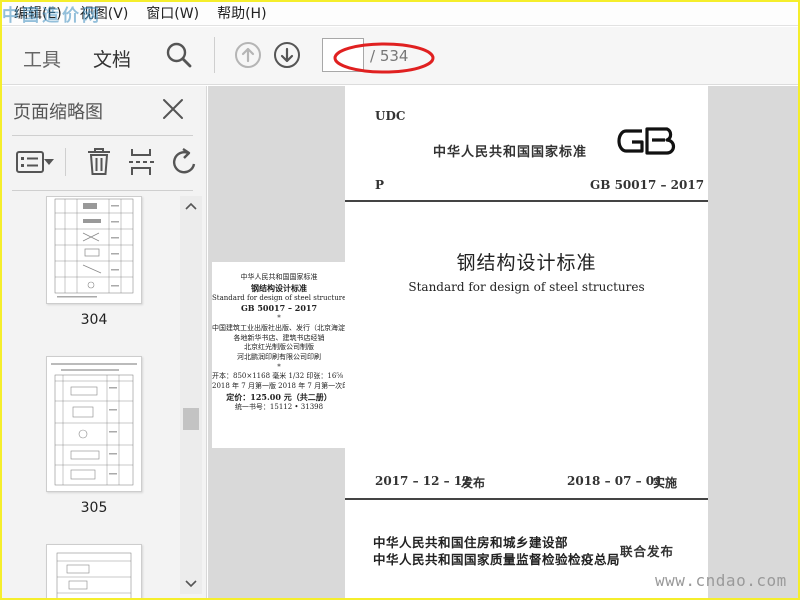  Describe the element at coordinates (30, 162) in the screenshot. I see `thumbnail-options-icon` at that location.